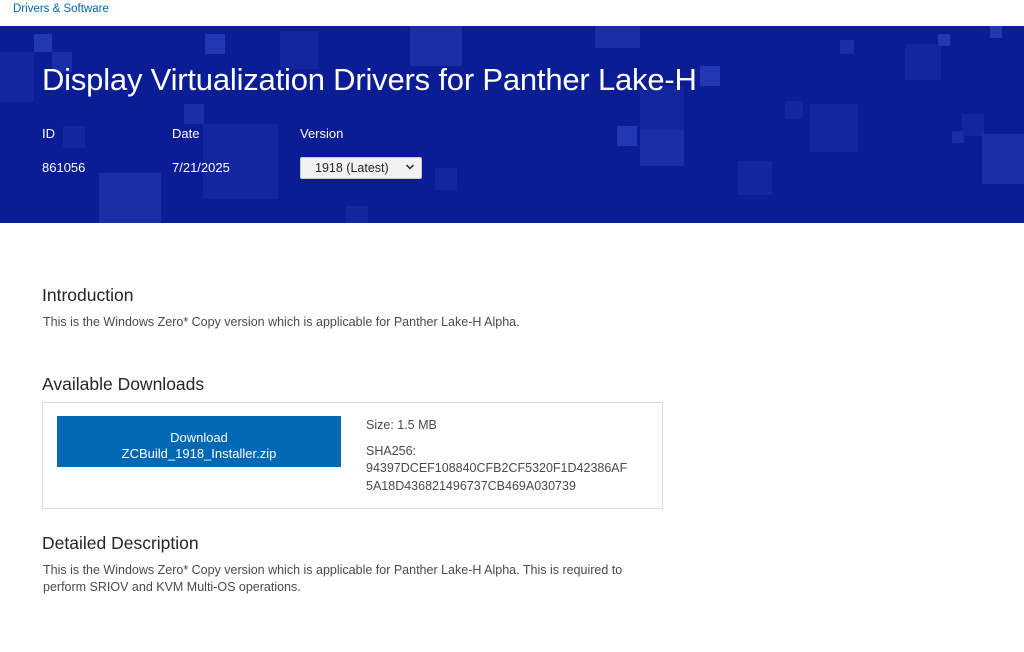 Image resolution: width=1024 pixels, height=652 pixels. Describe the element at coordinates (48, 133) in the screenshot. I see `id-label: ID` at that location.